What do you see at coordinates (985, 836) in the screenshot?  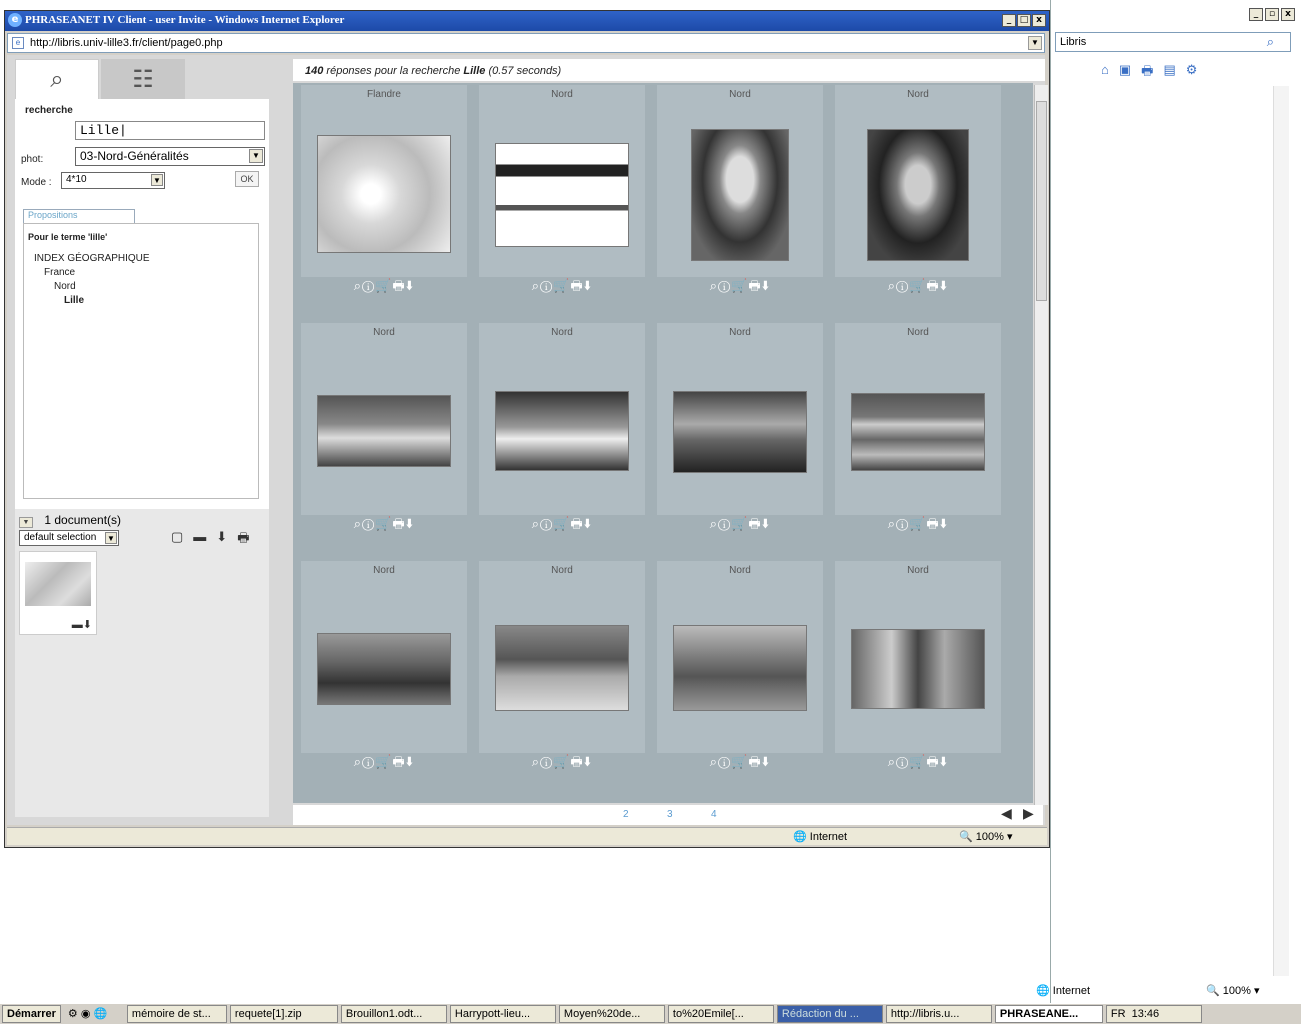 I see `zoom-control: 🔍 100% ▾` at bounding box center [985, 836].